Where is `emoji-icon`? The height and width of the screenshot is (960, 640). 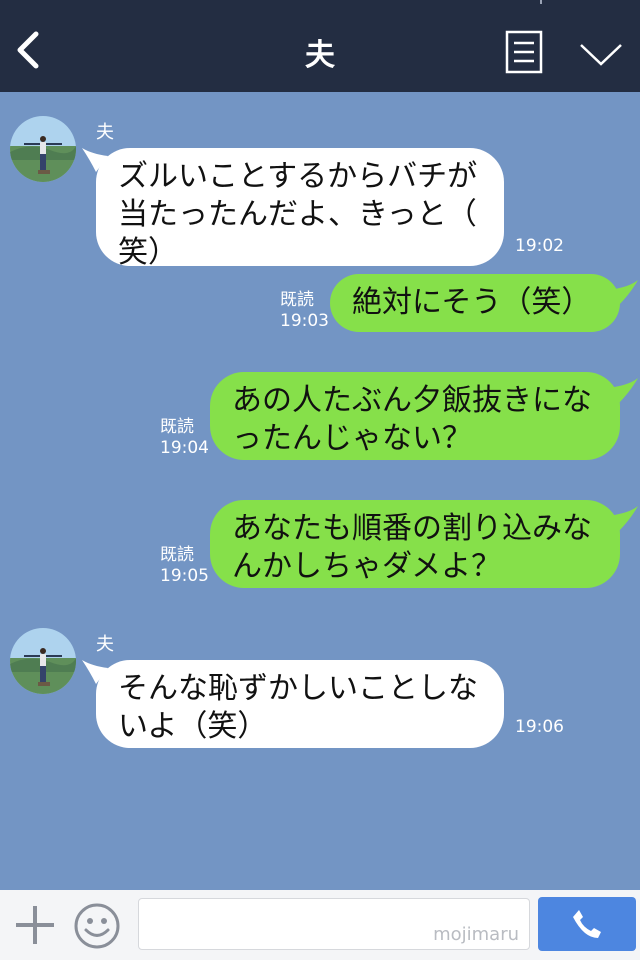 emoji-icon is located at coordinates (97, 926).